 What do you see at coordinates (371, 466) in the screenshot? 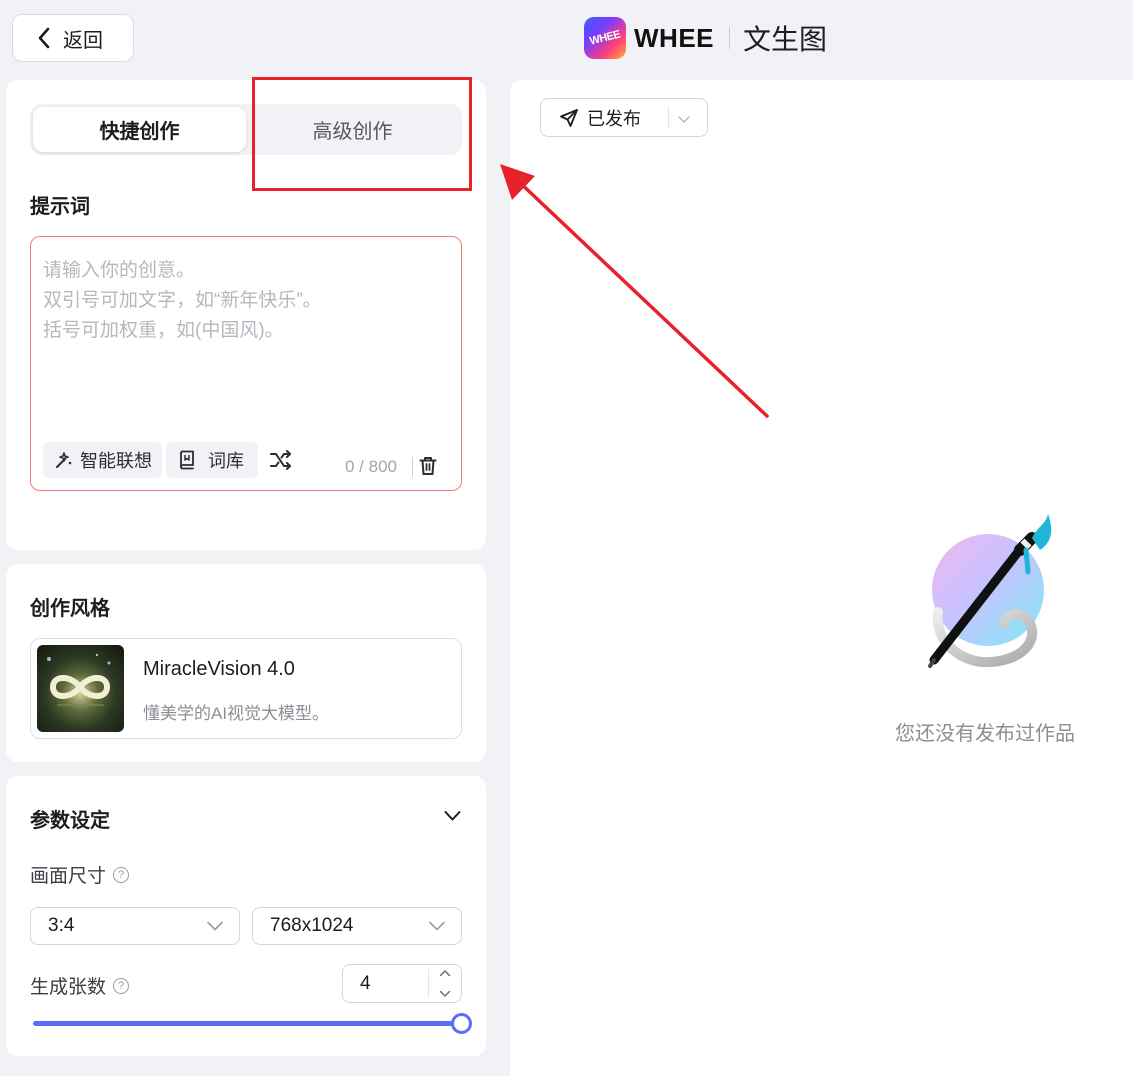
I see `prompt-char-count: 0 / 800` at bounding box center [371, 466].